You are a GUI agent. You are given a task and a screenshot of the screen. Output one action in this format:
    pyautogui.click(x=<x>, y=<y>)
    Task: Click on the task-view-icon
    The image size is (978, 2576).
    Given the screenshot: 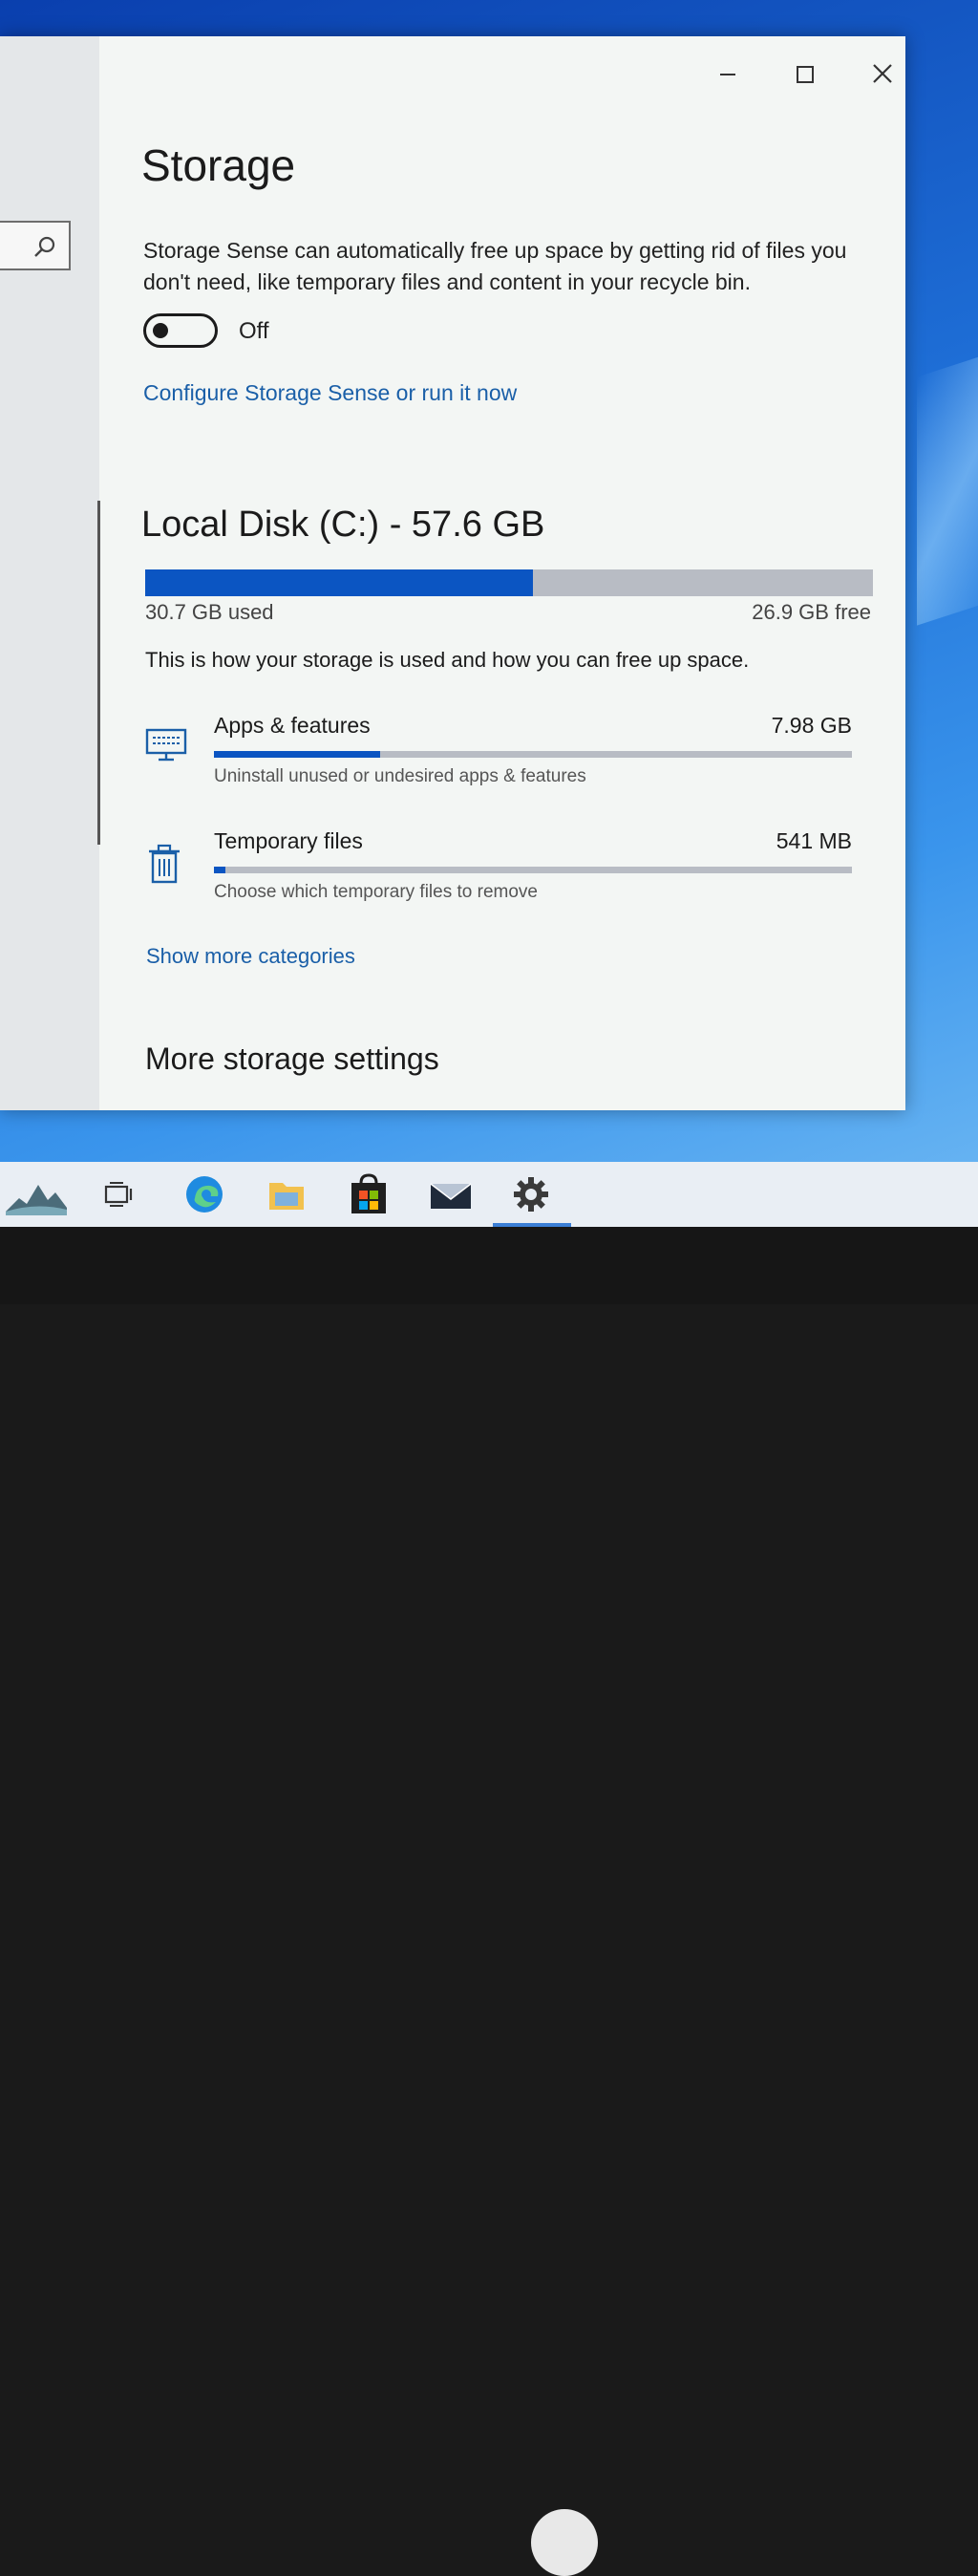 What is the action you would take?
    pyautogui.click(x=121, y=1194)
    